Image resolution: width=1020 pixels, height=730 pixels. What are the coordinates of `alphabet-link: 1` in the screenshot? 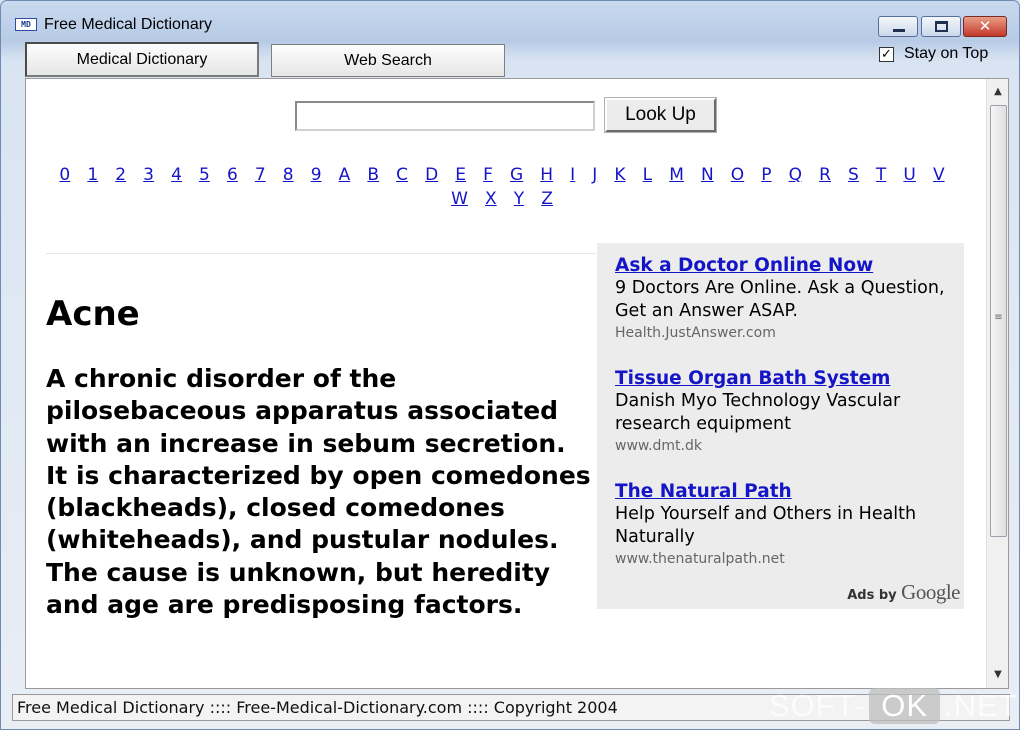 It's located at (92, 175).